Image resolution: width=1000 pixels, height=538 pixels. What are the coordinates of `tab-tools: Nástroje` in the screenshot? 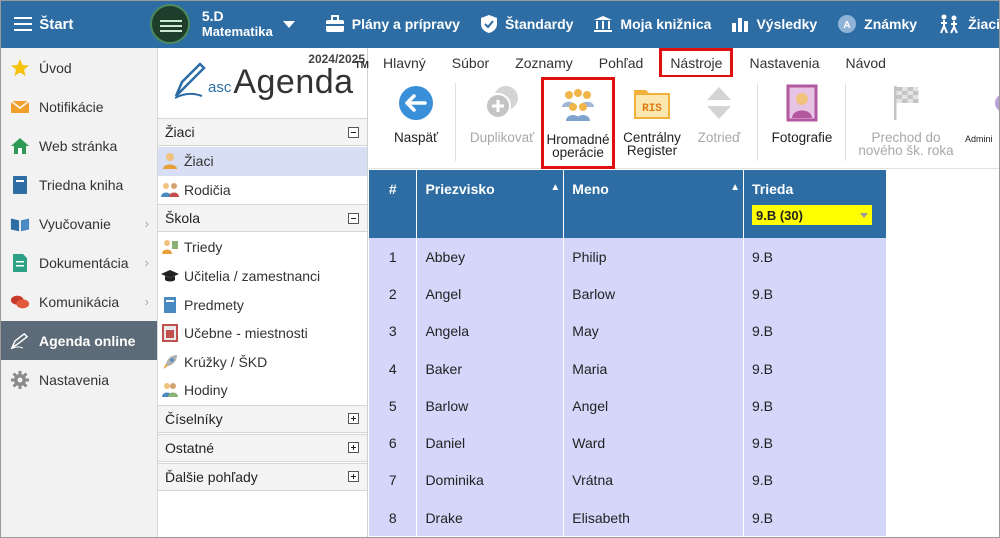 It's located at (696, 63).